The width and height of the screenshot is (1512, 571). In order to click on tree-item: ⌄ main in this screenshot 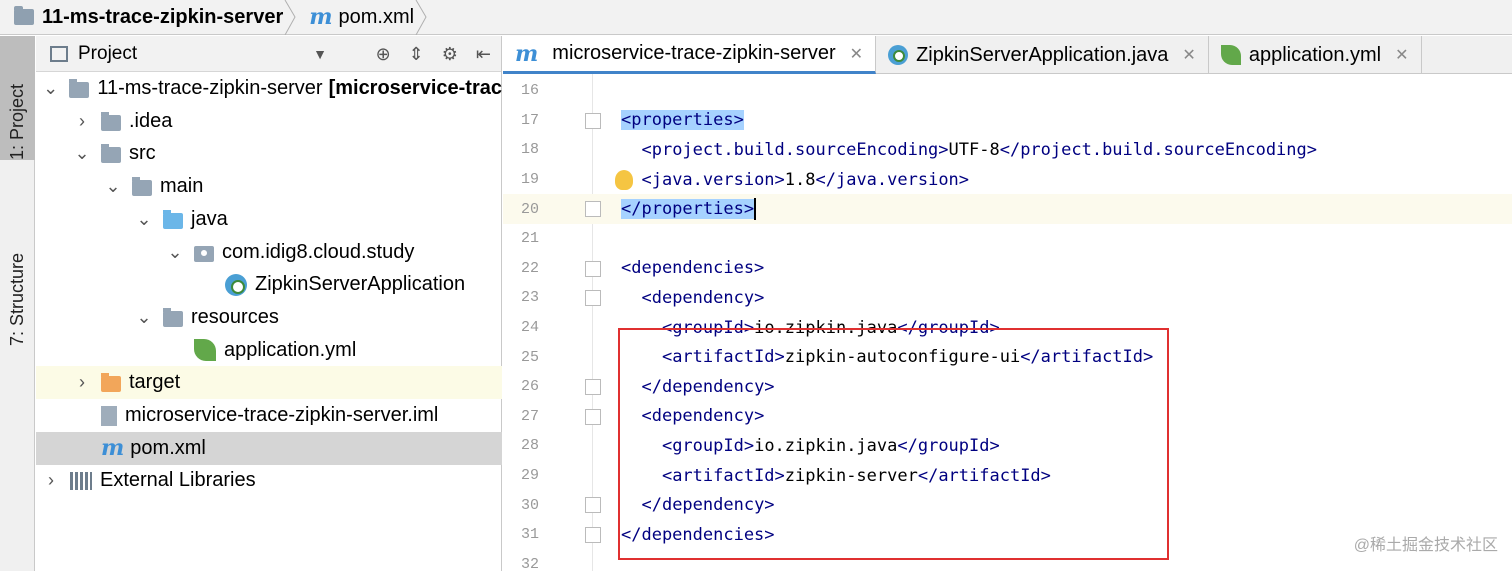, I will do `click(269, 186)`.